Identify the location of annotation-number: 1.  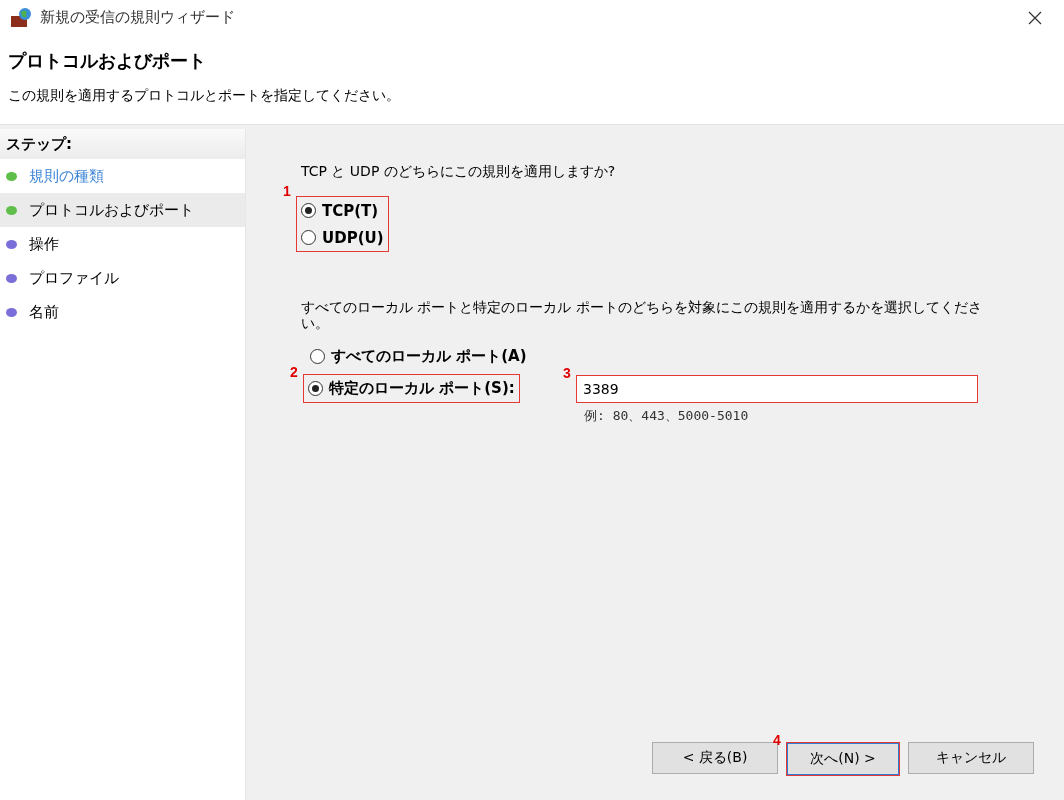
(287, 191).